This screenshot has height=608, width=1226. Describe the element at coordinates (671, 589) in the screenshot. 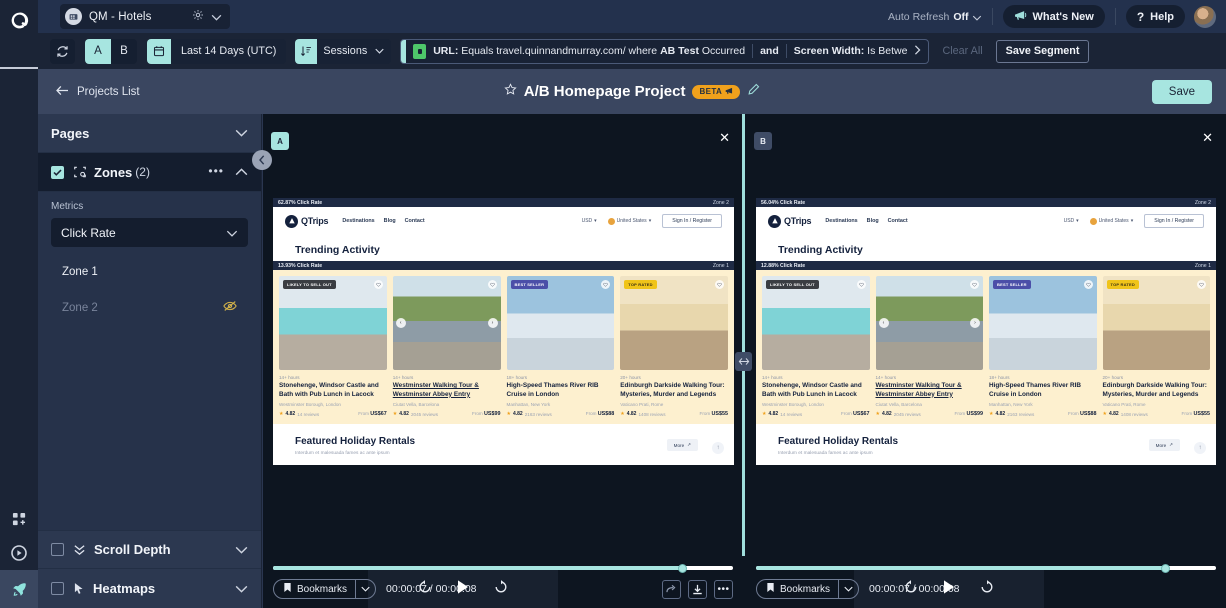

I see `share-icon` at that location.